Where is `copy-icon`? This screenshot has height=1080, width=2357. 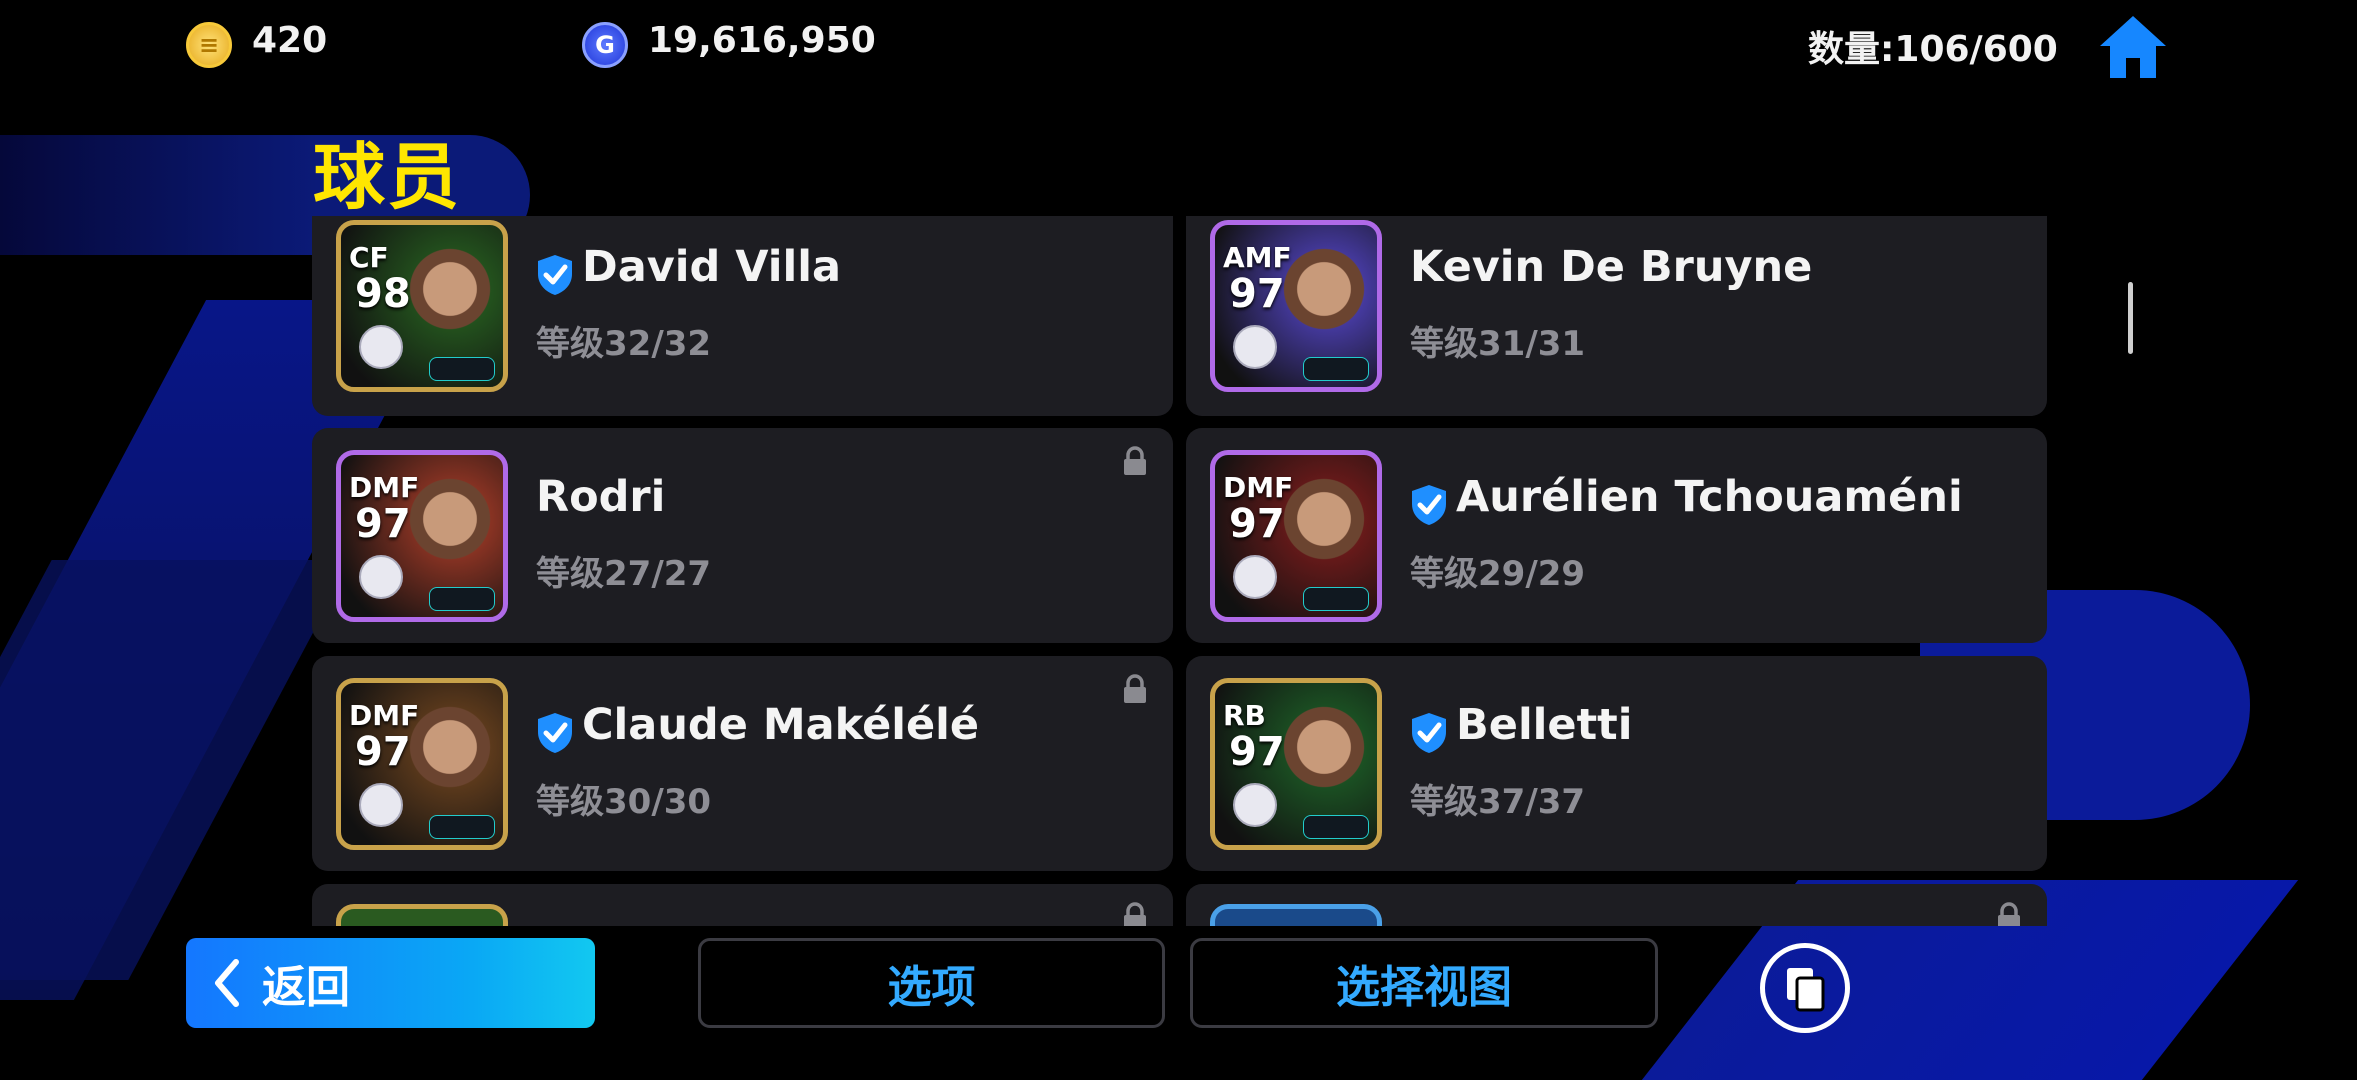
copy-icon is located at coordinates (1806, 990).